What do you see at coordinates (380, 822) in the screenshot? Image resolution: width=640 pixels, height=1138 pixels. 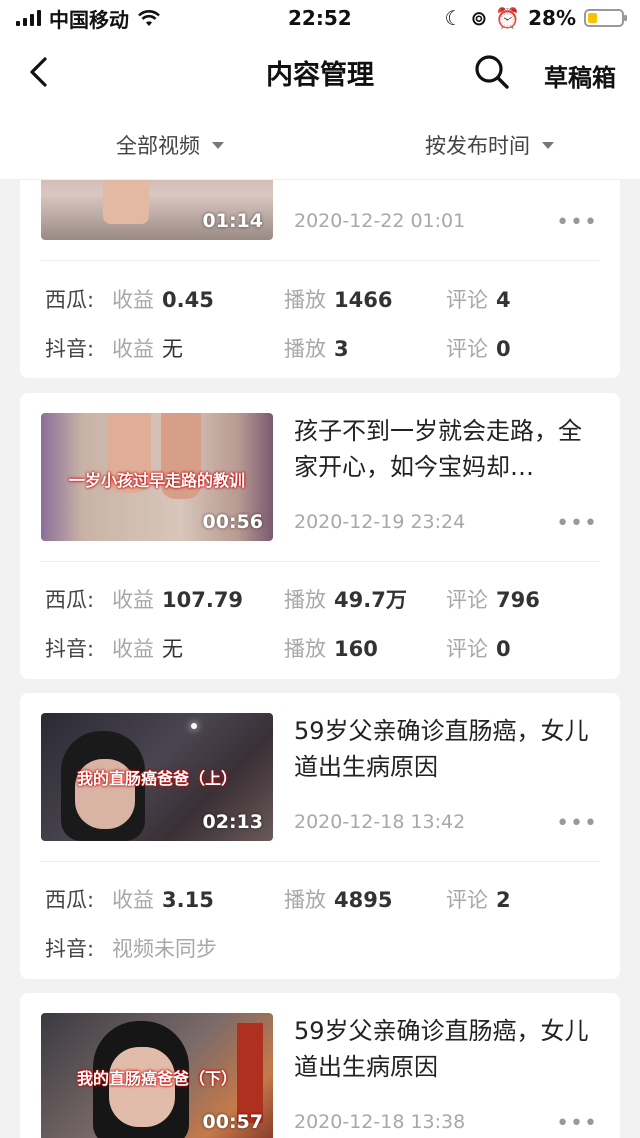 I see `video-date: 2020-12-18 13:42` at bounding box center [380, 822].